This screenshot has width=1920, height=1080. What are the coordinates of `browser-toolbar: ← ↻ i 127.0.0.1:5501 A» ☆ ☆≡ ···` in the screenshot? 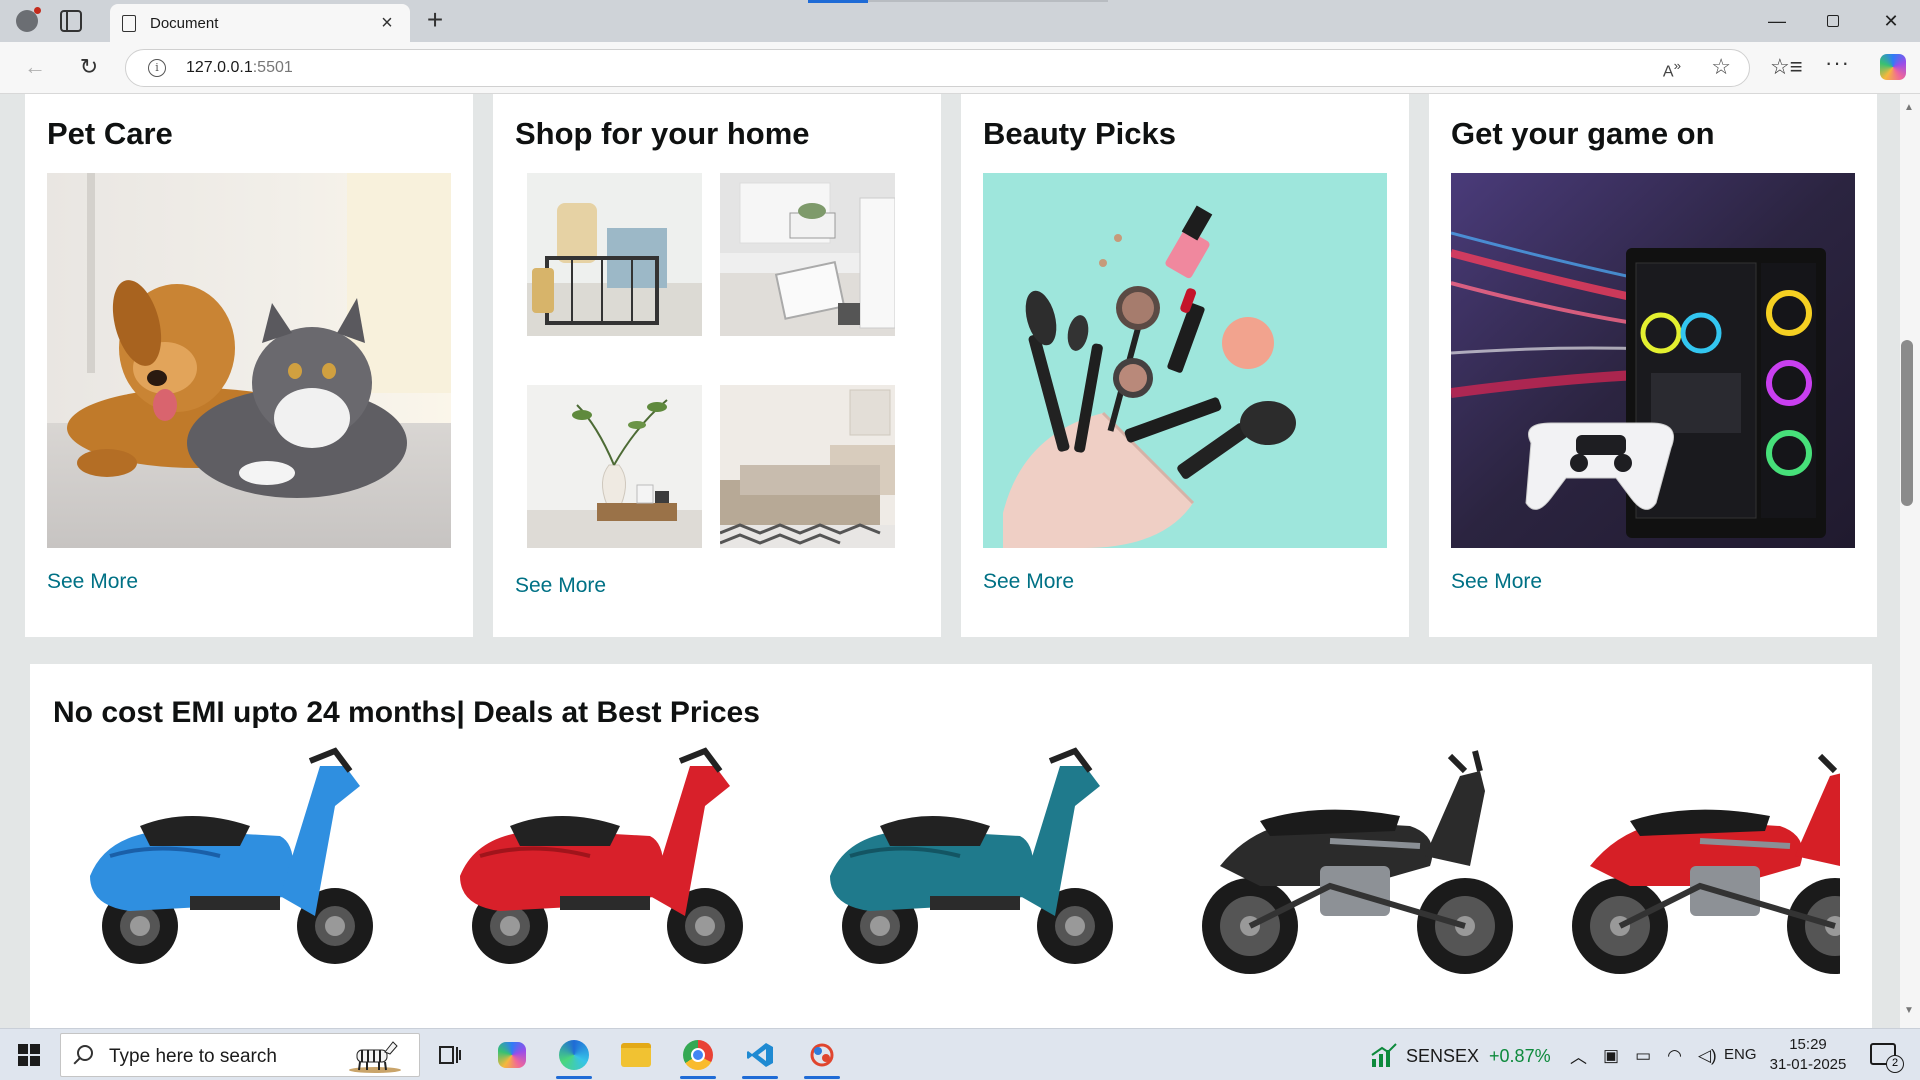 It's located at (960, 68).